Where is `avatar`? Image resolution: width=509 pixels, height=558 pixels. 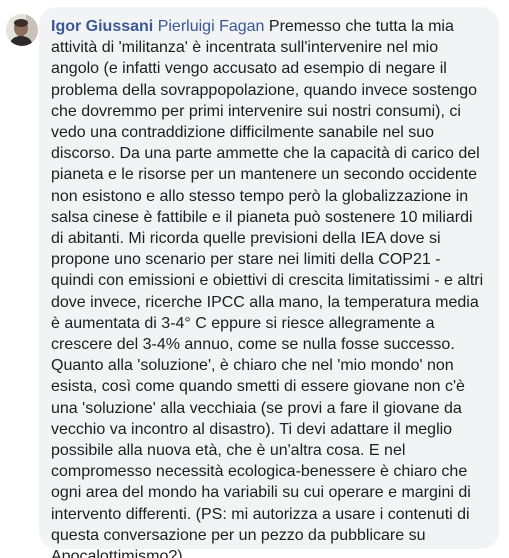 avatar is located at coordinates (22, 30).